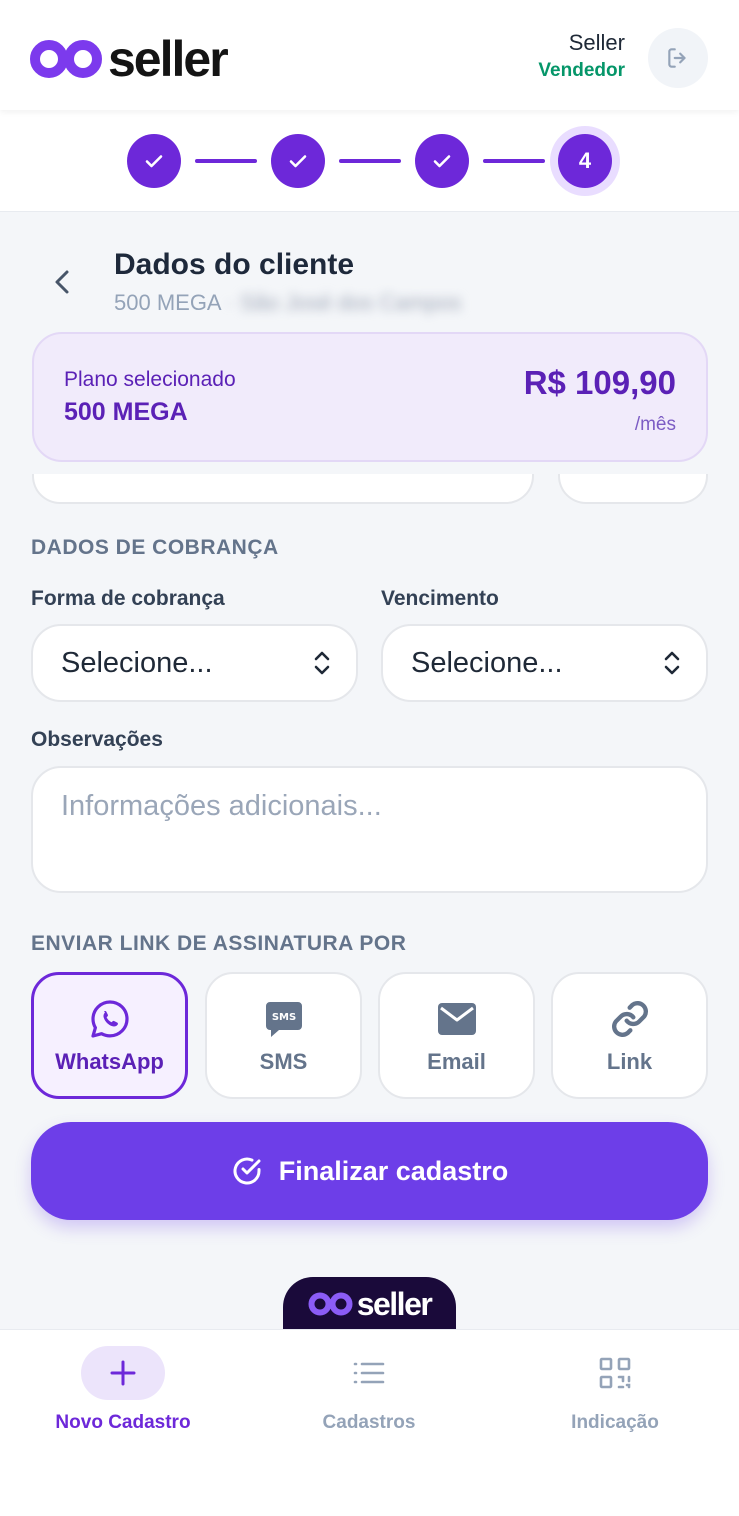 Image resolution: width=739 pixels, height=1516 pixels. I want to click on top-bar: seller Seller Vendedor, so click(369, 55).